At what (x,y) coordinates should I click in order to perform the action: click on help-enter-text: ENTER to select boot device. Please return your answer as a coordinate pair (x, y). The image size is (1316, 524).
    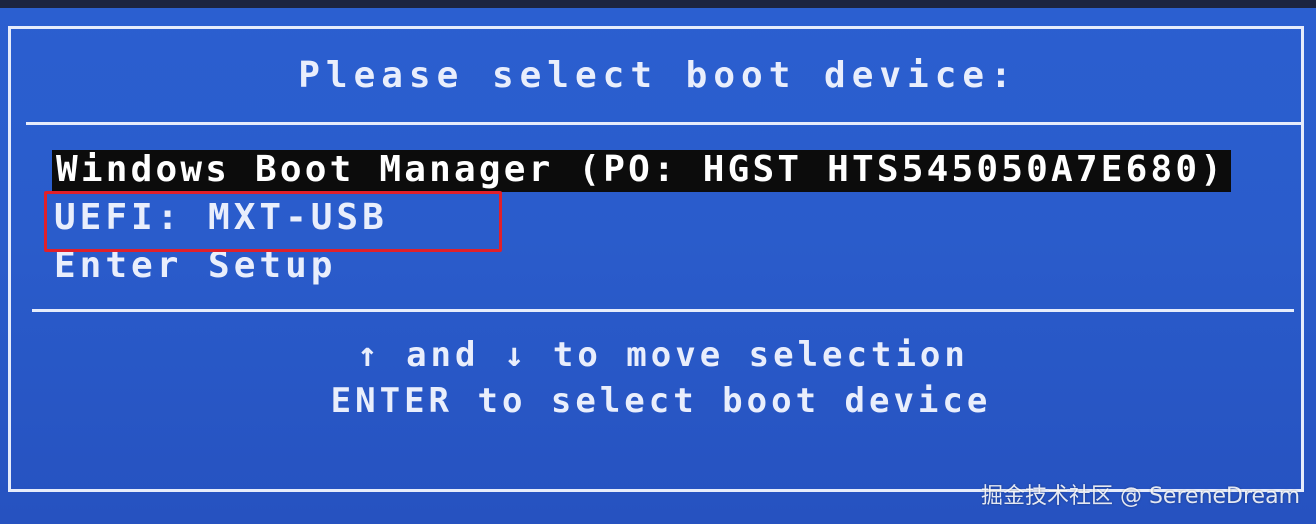
    Looking at the image, I should click on (661, 401).